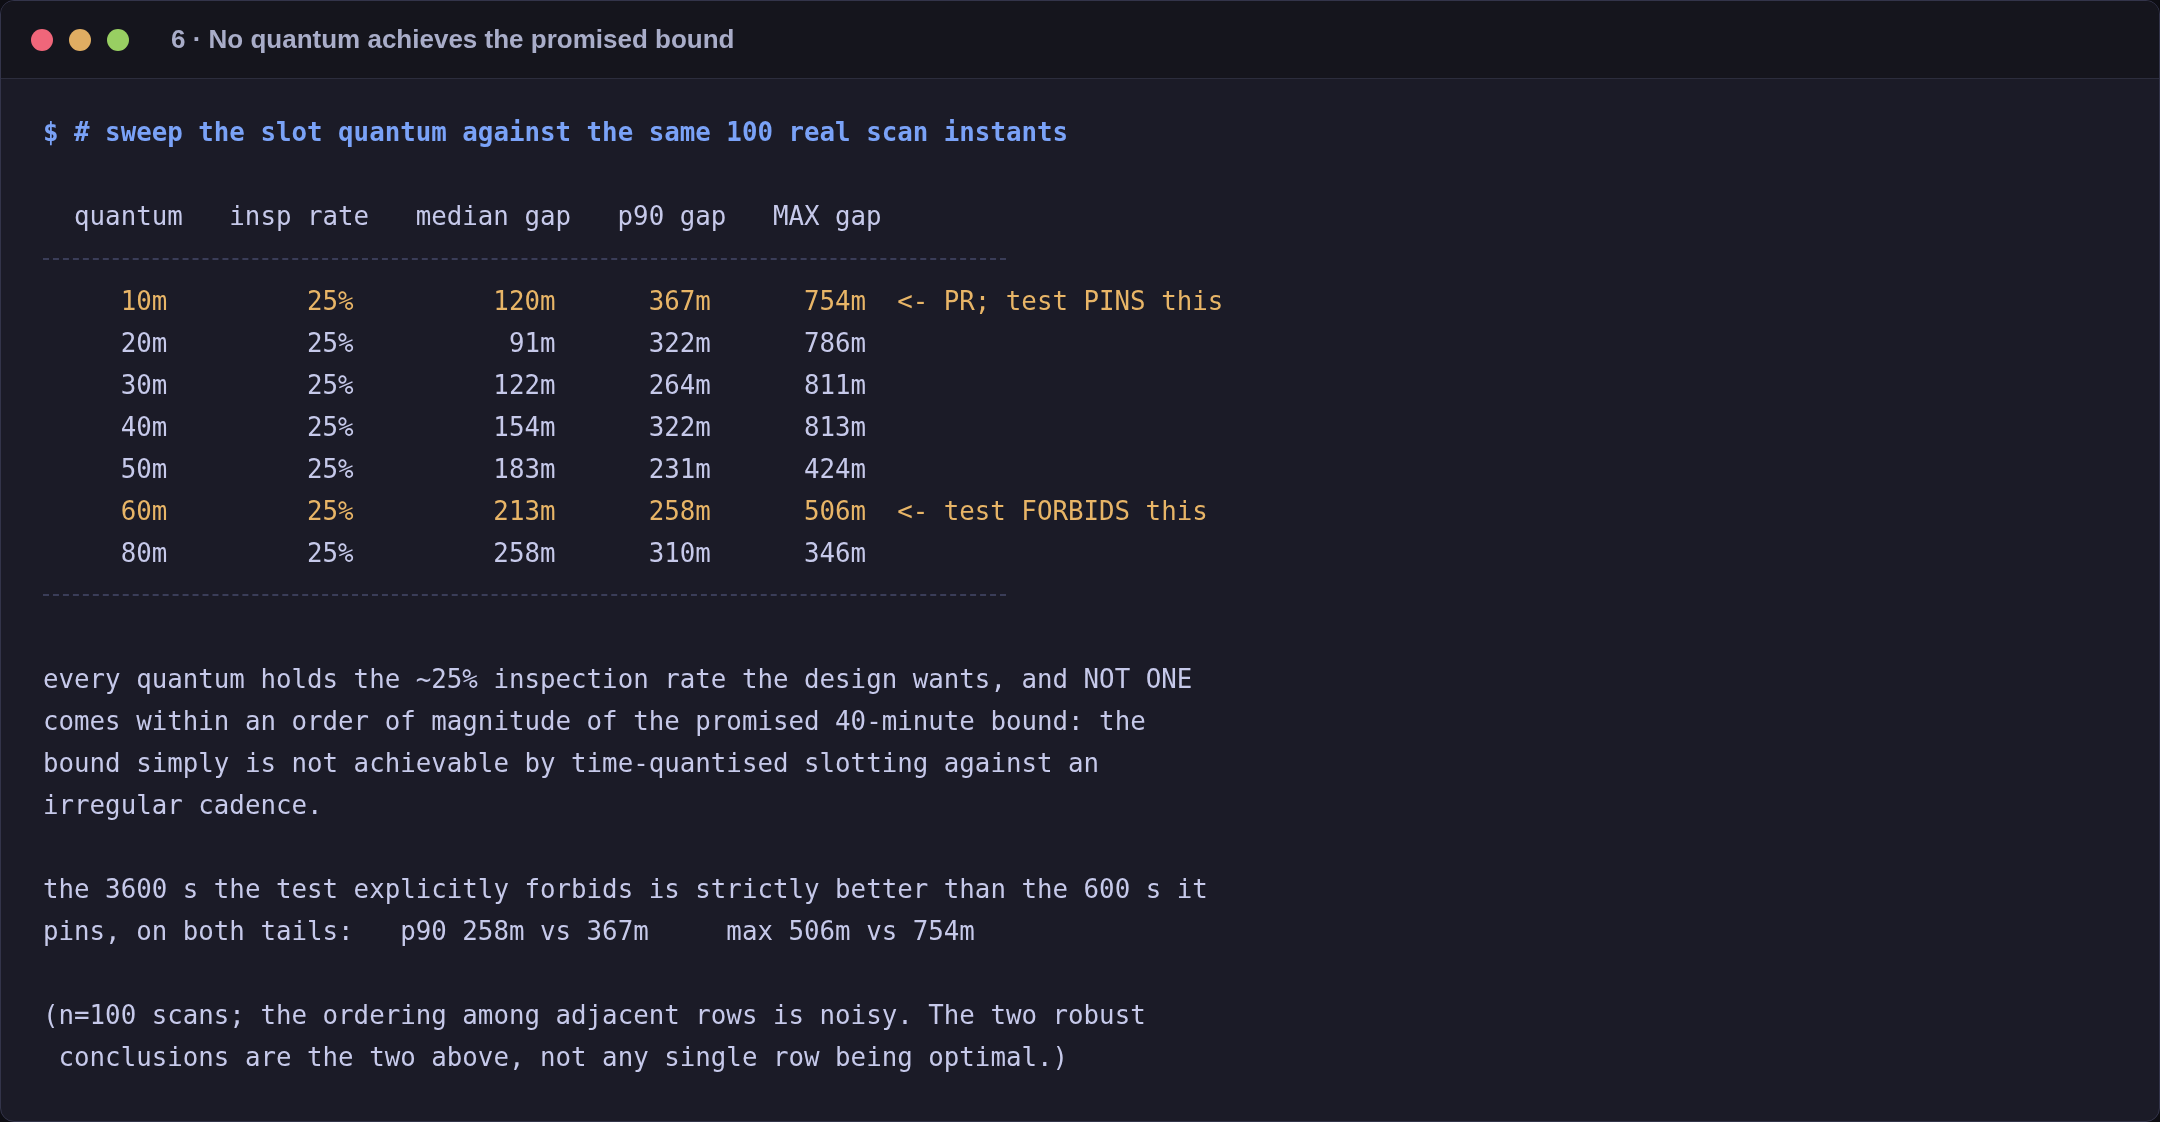  Describe the element at coordinates (835, 385) in the screenshot. I see `table-cell-text: 811m` at that location.